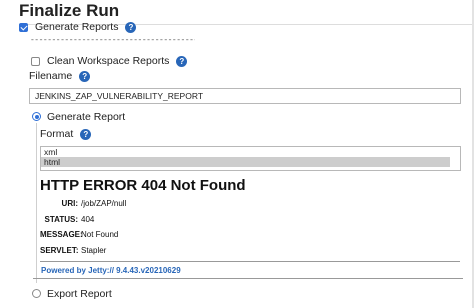 Image resolution: width=474 pixels, height=308 pixels. Describe the element at coordinates (111, 270) in the screenshot. I see `jetty-powered-by-link: Powered by Jetty:// 9.4.43.v20210629` at that location.